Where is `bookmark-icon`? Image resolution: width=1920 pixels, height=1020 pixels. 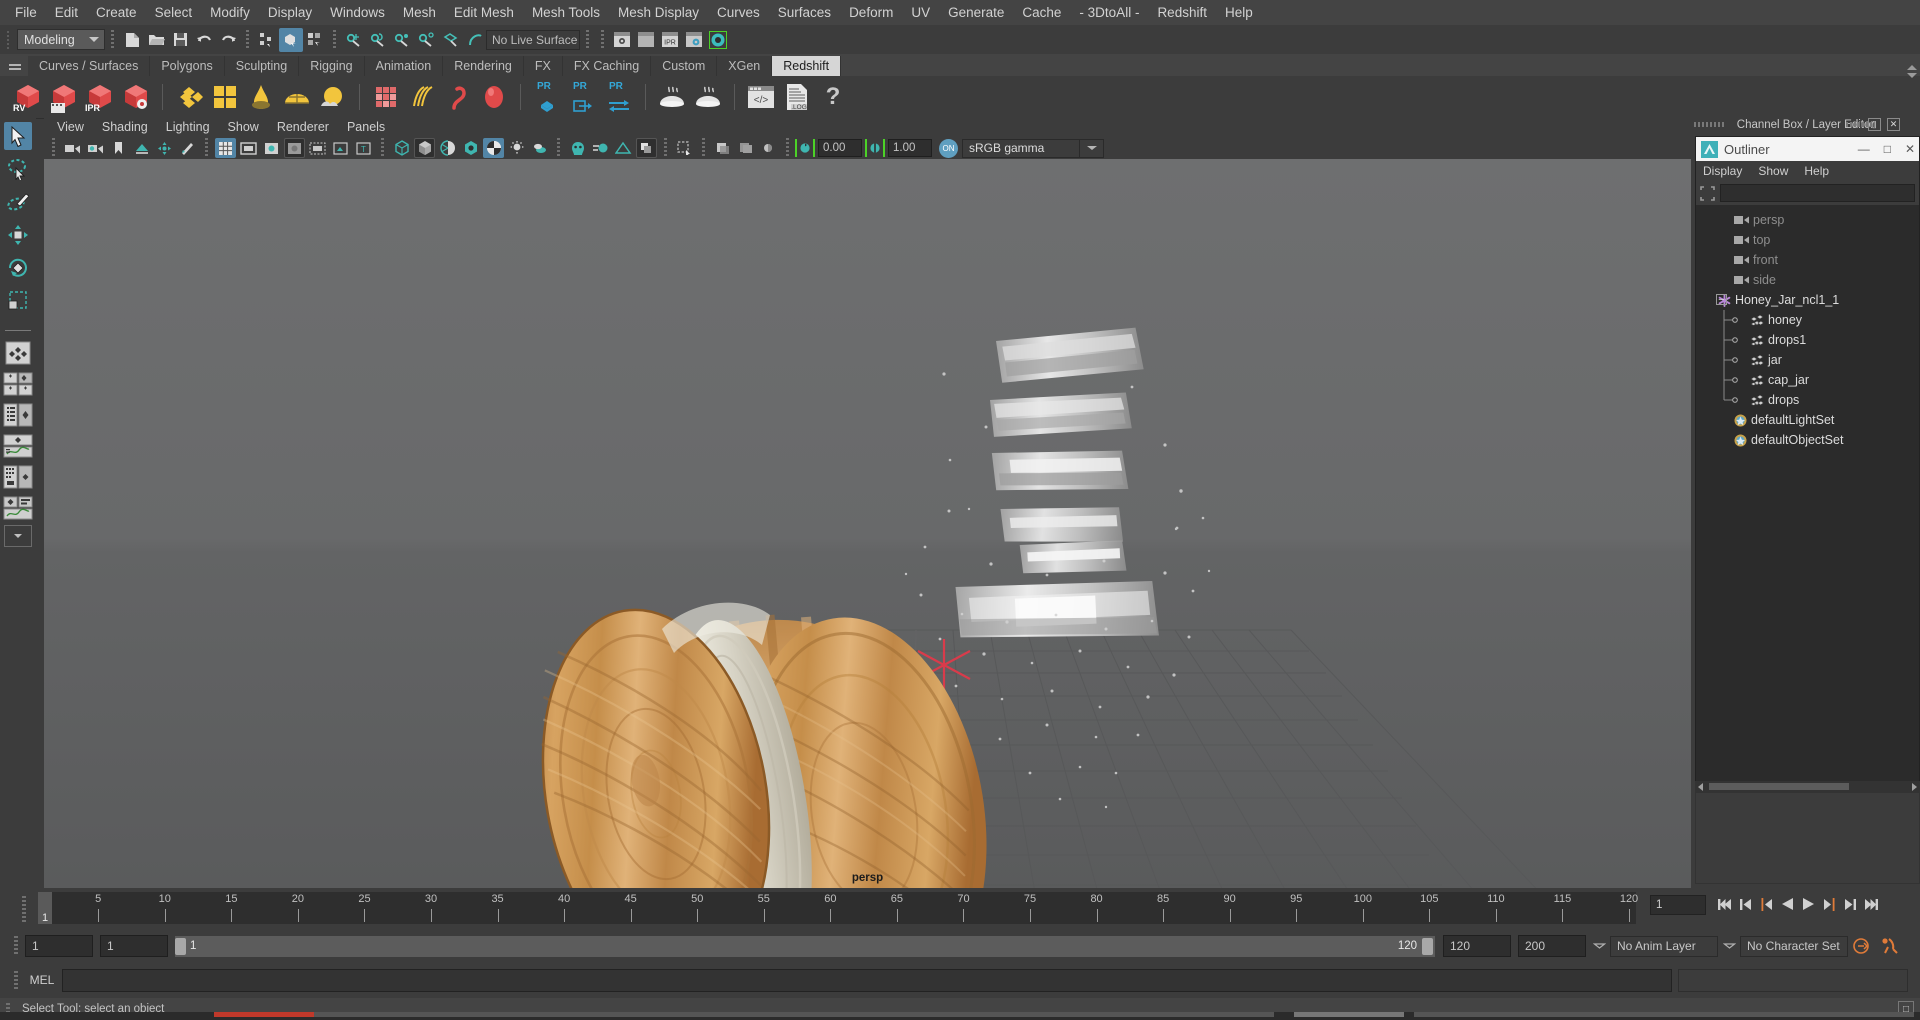
bookmark-icon is located at coordinates (118, 148).